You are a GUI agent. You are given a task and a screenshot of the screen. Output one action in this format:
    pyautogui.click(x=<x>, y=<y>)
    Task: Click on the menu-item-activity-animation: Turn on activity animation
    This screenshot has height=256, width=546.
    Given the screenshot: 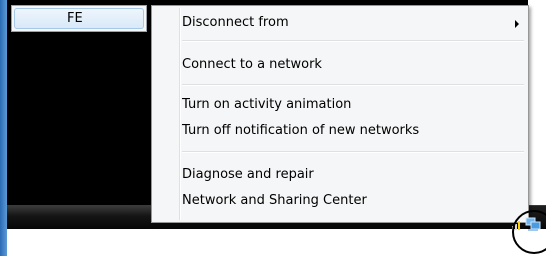 What is the action you would take?
    pyautogui.click(x=266, y=104)
    